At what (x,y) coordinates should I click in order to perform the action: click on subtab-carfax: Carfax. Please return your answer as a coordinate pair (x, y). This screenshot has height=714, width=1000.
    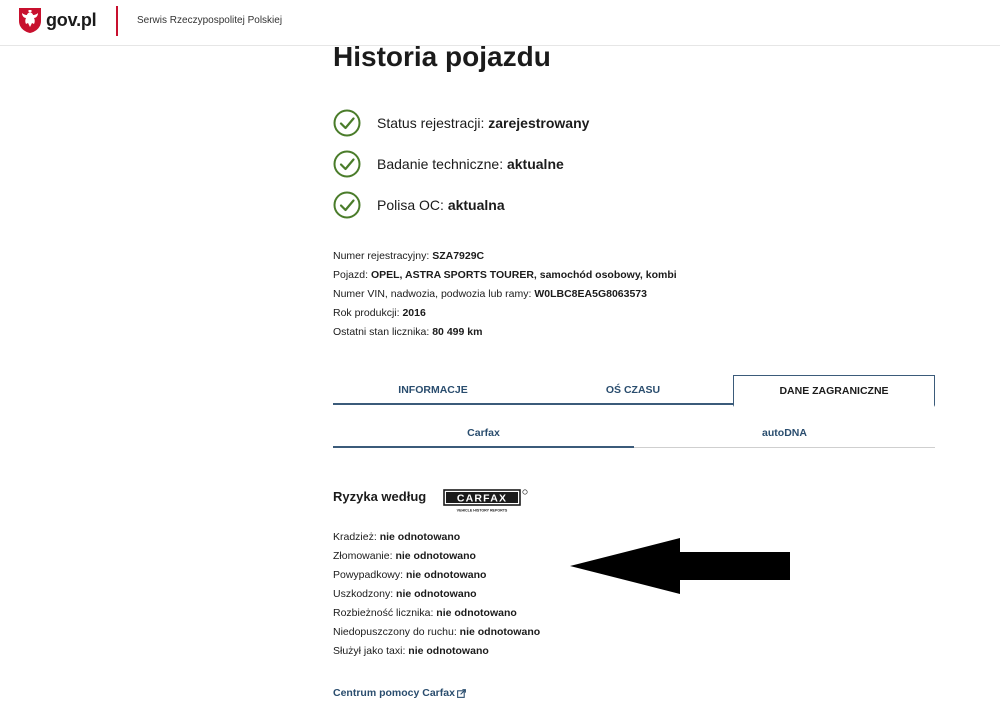
    Looking at the image, I should click on (483, 435).